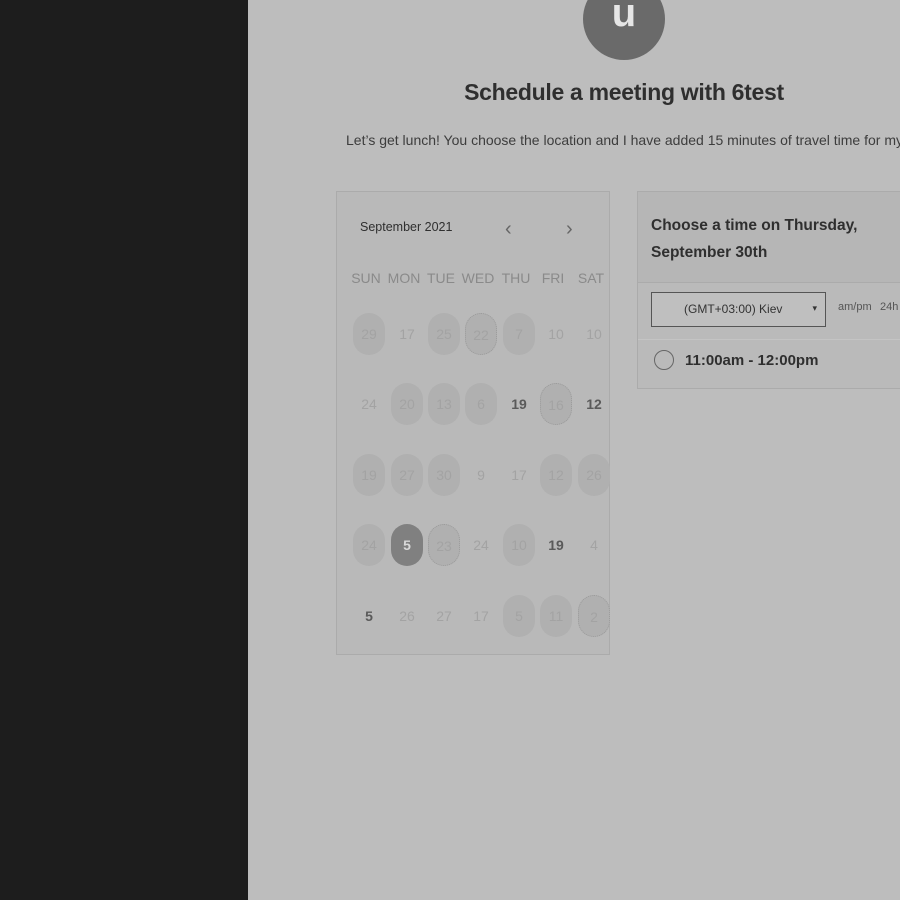 The image size is (900, 900). I want to click on timezone-value: (GMT+03:00) Kiev, so click(733, 309).